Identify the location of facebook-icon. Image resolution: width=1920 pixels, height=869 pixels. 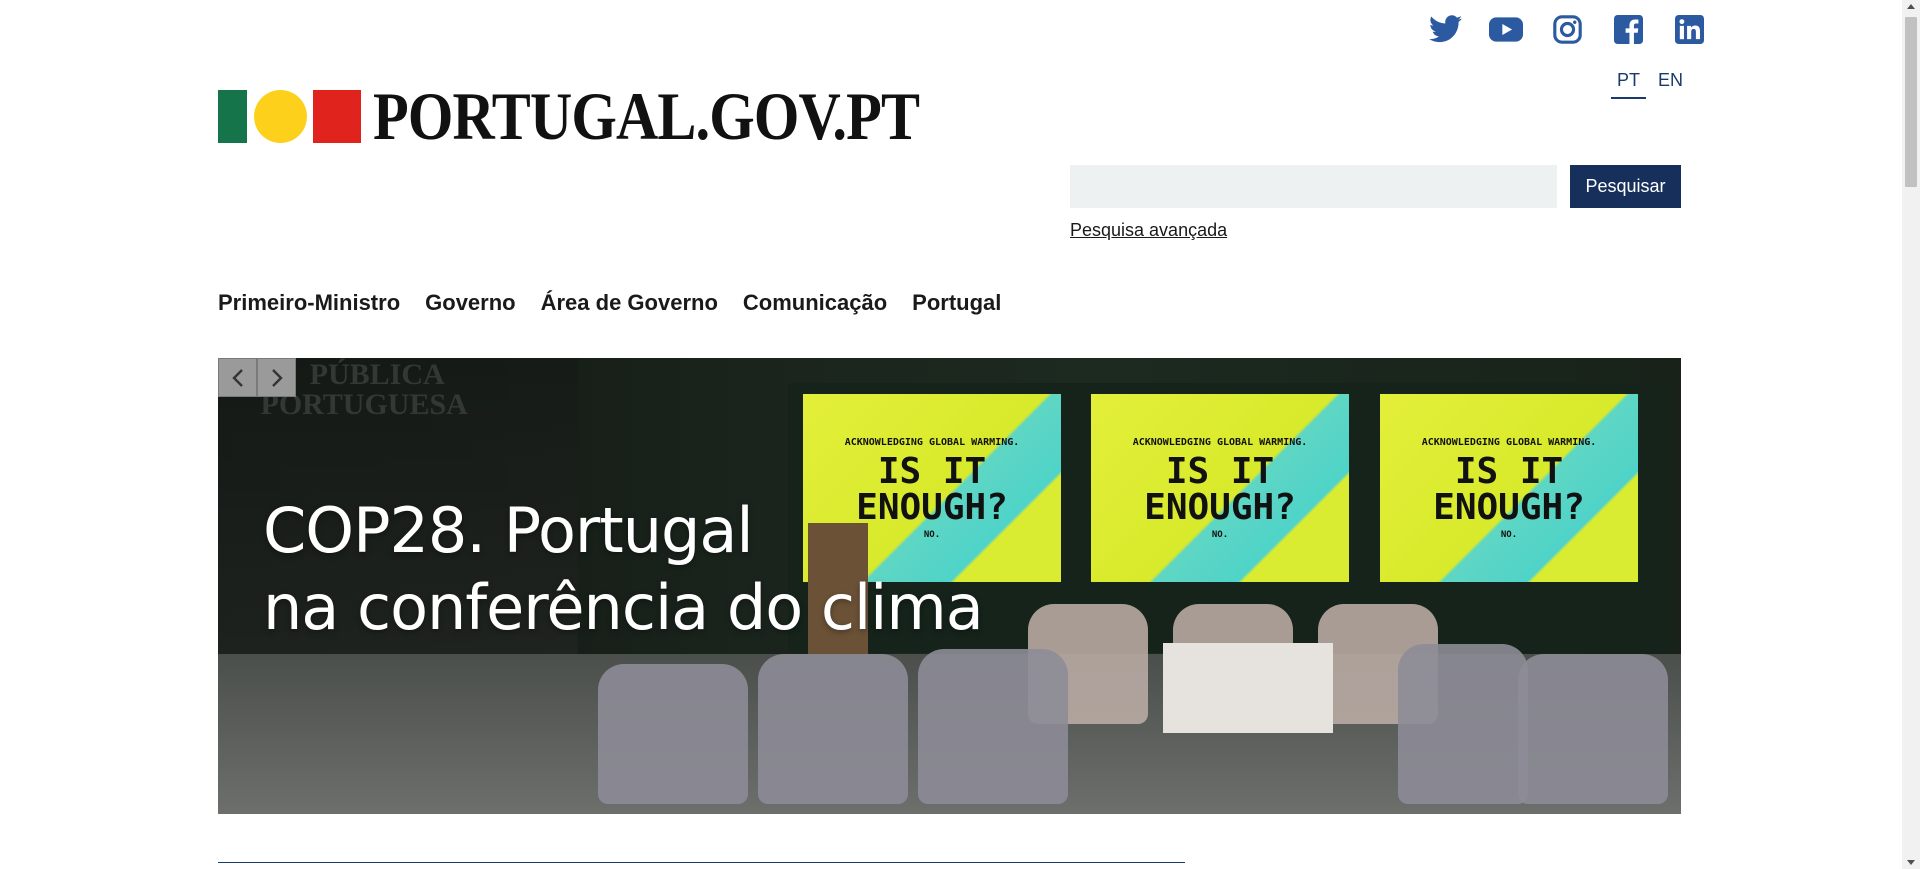
(1628, 29).